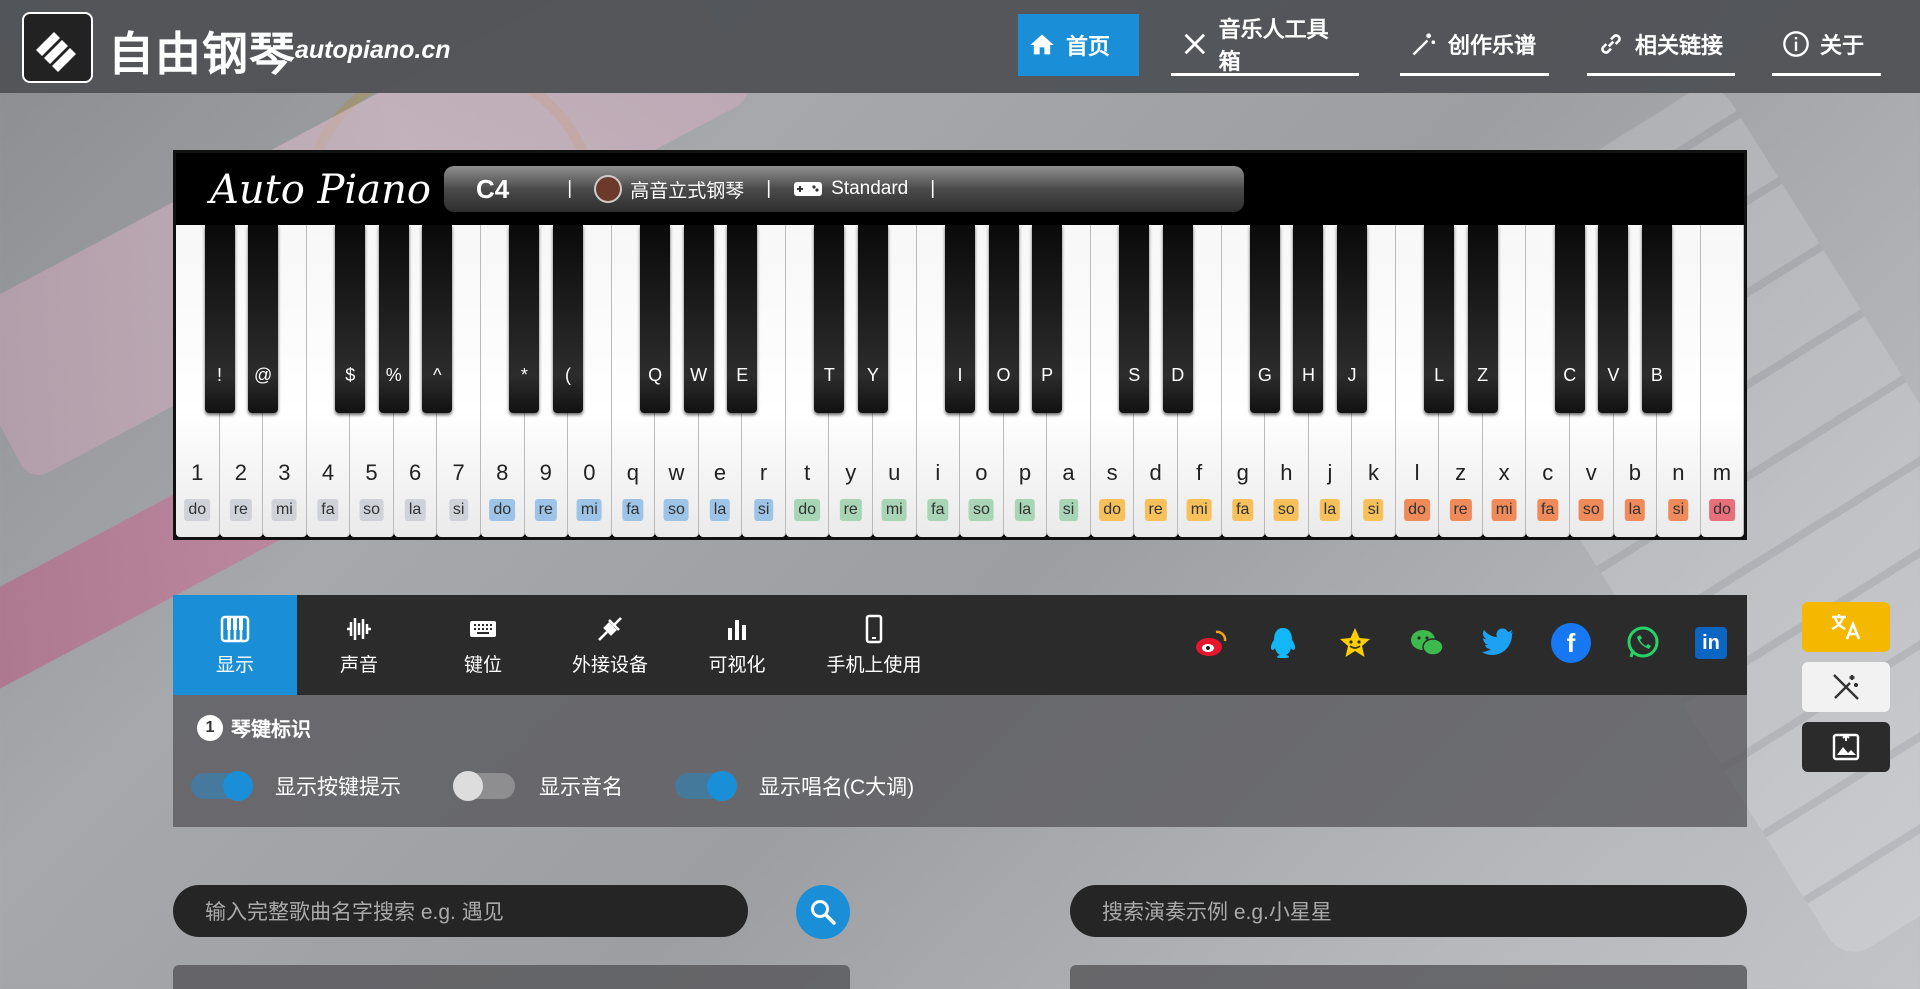 The width and height of the screenshot is (1920, 989). I want to click on search-button, so click(823, 912).